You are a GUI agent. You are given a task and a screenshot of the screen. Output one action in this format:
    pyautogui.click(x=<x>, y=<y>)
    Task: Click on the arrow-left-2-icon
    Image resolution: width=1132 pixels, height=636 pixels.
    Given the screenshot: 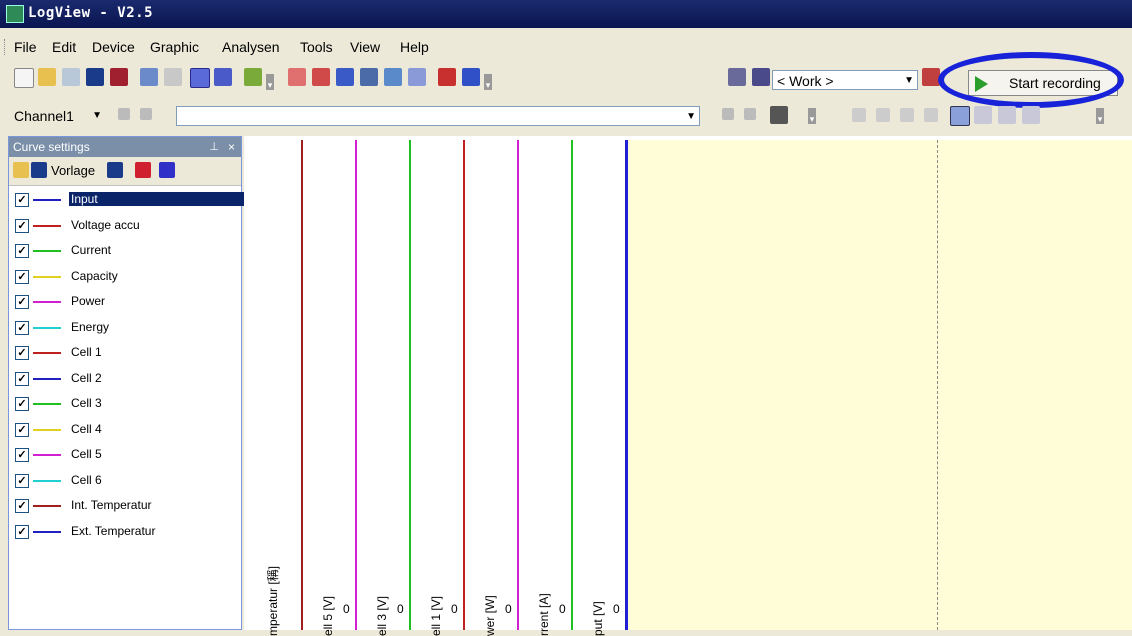 What is the action you would take?
    pyautogui.click(x=728, y=114)
    